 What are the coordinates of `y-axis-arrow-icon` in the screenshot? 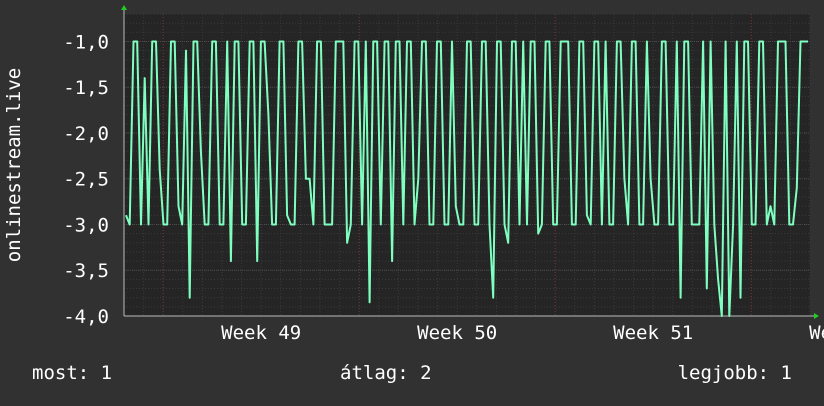 It's located at (124, 7).